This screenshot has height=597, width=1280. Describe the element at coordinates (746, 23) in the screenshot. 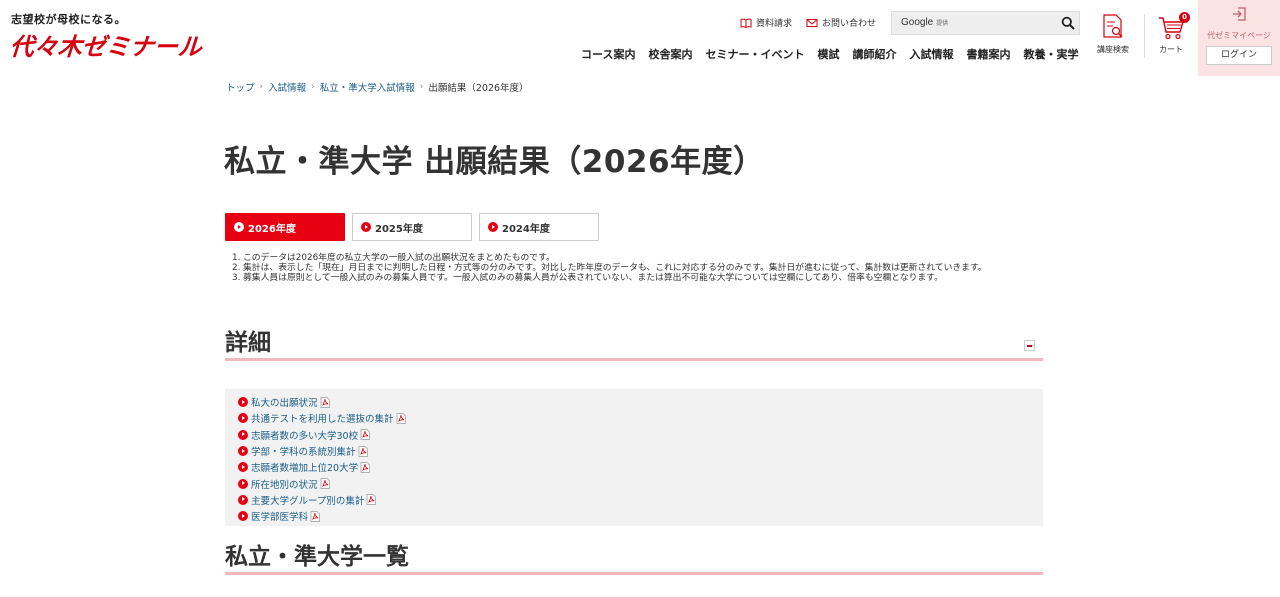

I see `book-icon` at that location.